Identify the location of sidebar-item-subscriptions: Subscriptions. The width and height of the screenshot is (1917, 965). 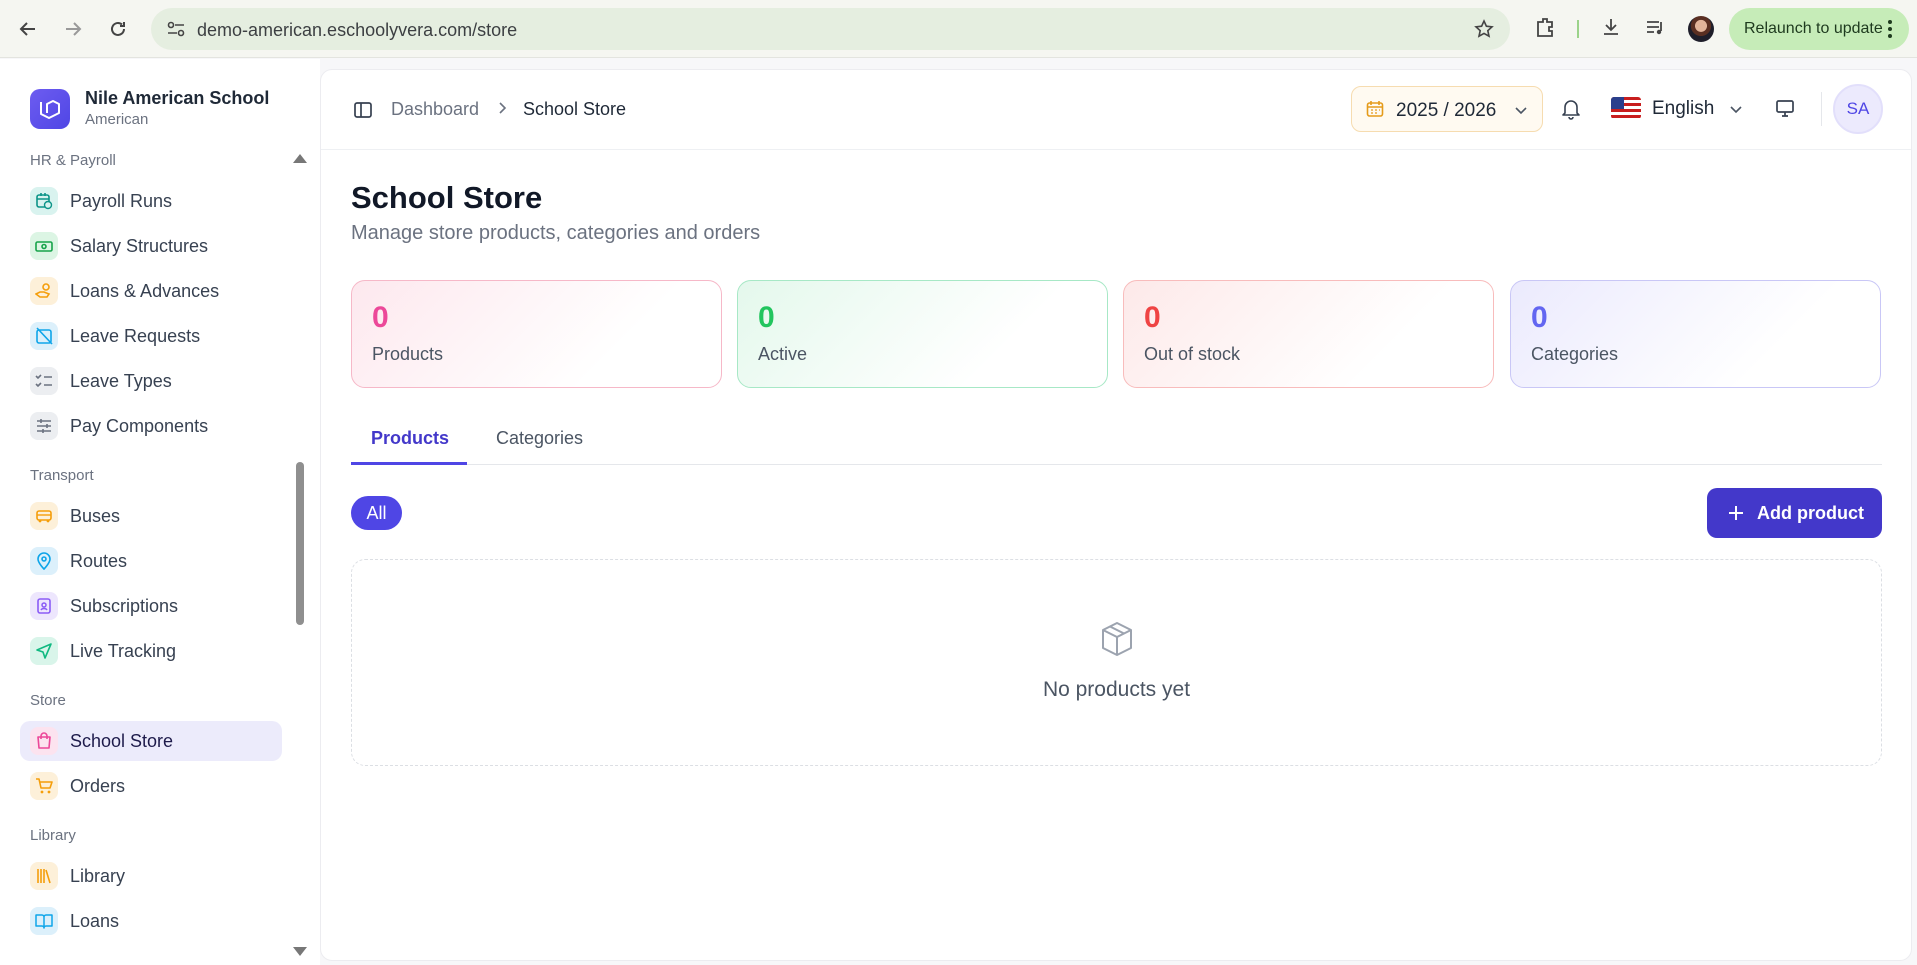
(151, 606).